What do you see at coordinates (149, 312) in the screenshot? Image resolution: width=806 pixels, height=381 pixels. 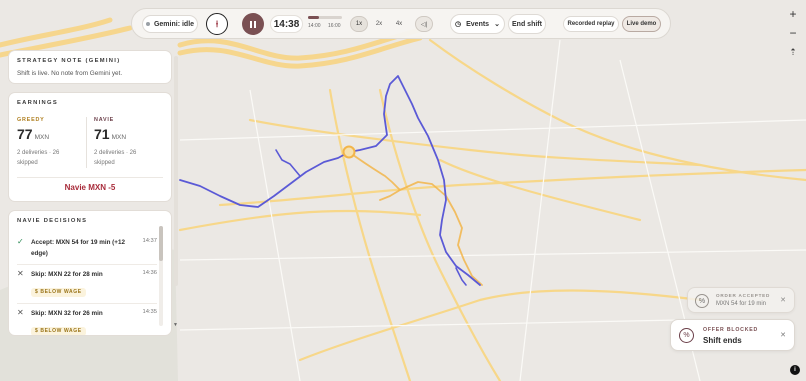 I see `decision-time: 14:35` at bounding box center [149, 312].